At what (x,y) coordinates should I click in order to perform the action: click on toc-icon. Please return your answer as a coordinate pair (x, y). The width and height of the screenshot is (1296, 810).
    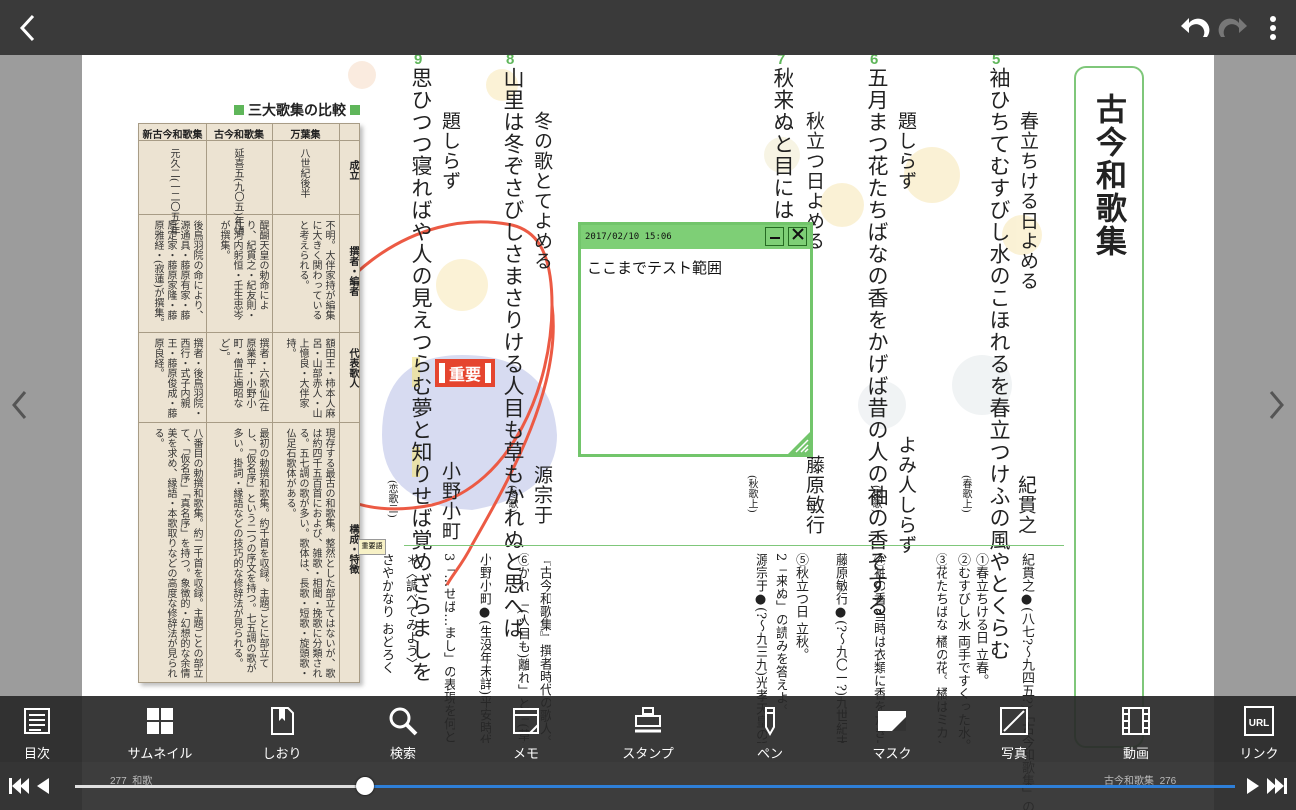
    Looking at the image, I should click on (37, 721).